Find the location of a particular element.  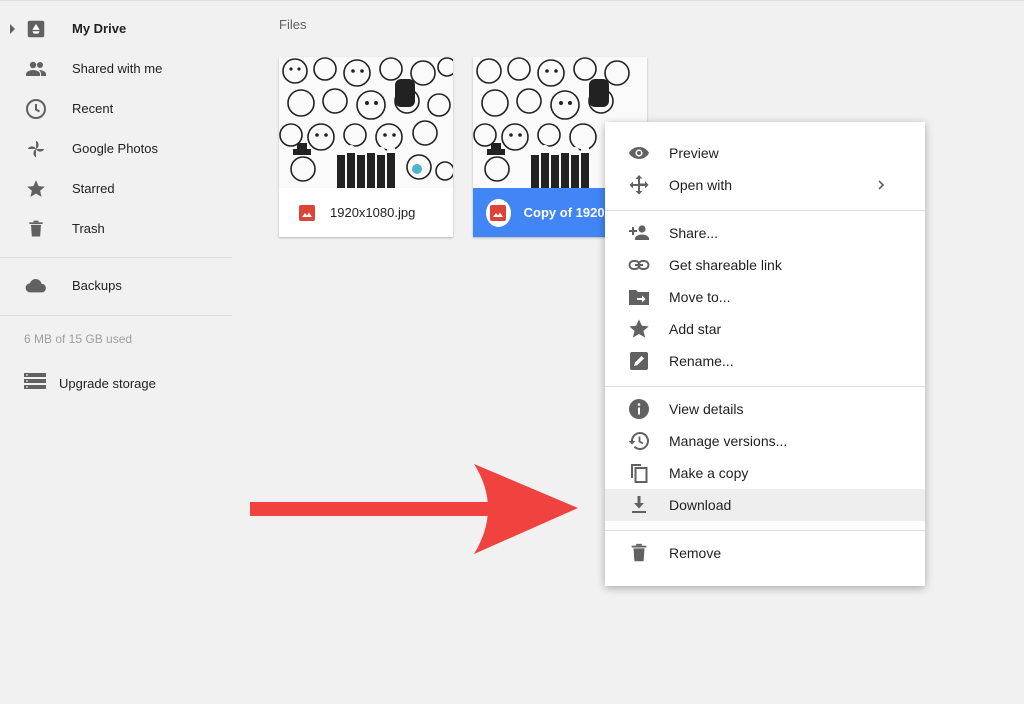

sidebar-item-label: Google Photos is located at coordinates (115, 148).